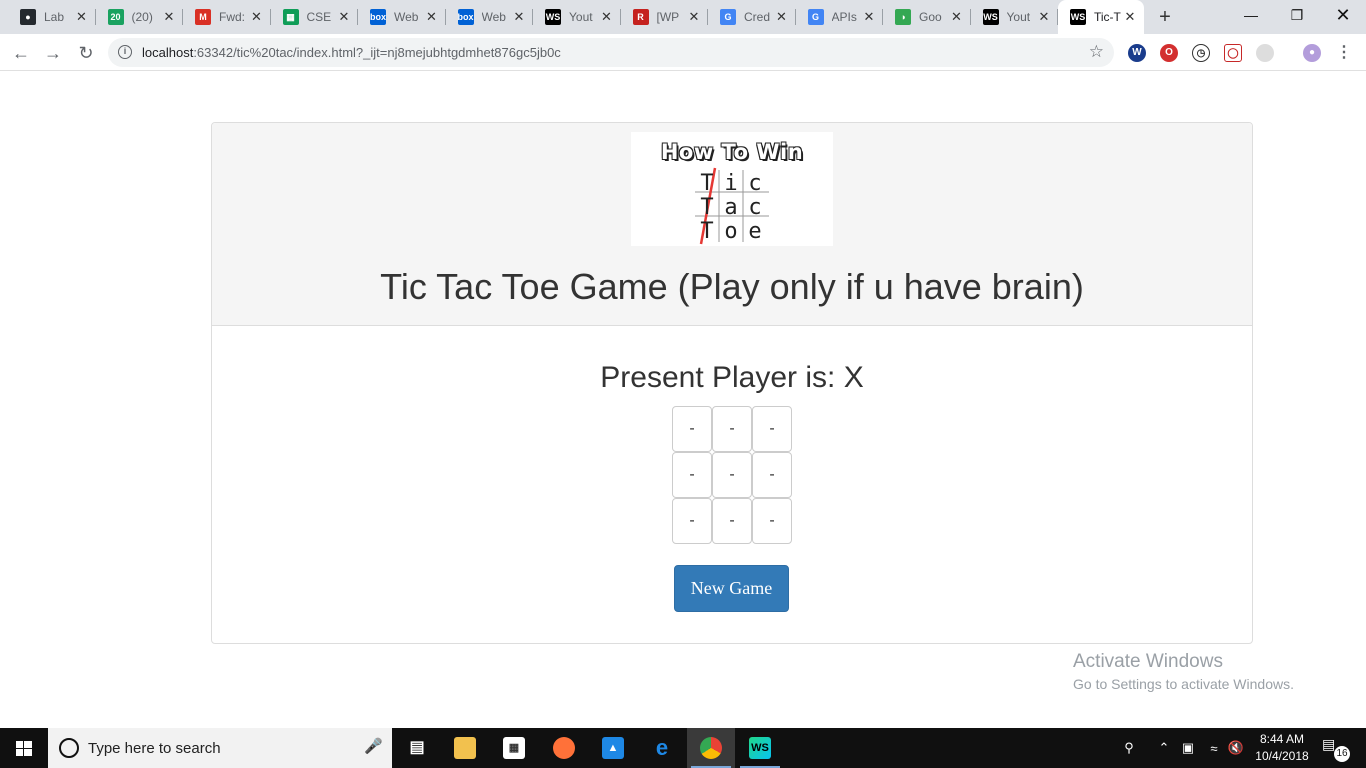  I want to click on cortana-icon, so click(69, 748).